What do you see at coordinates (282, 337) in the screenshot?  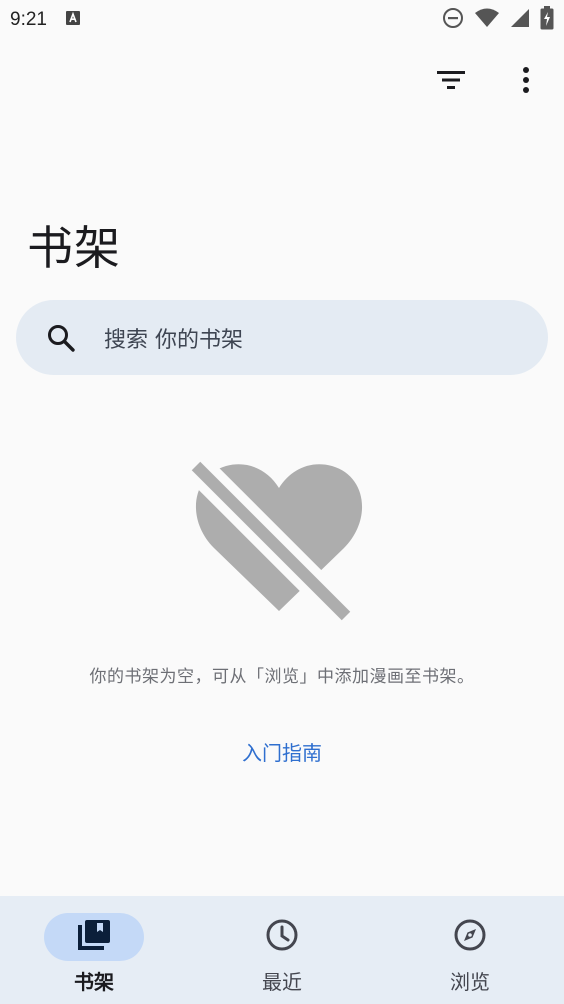 I see `search-bar: 搜索 你的书架` at bounding box center [282, 337].